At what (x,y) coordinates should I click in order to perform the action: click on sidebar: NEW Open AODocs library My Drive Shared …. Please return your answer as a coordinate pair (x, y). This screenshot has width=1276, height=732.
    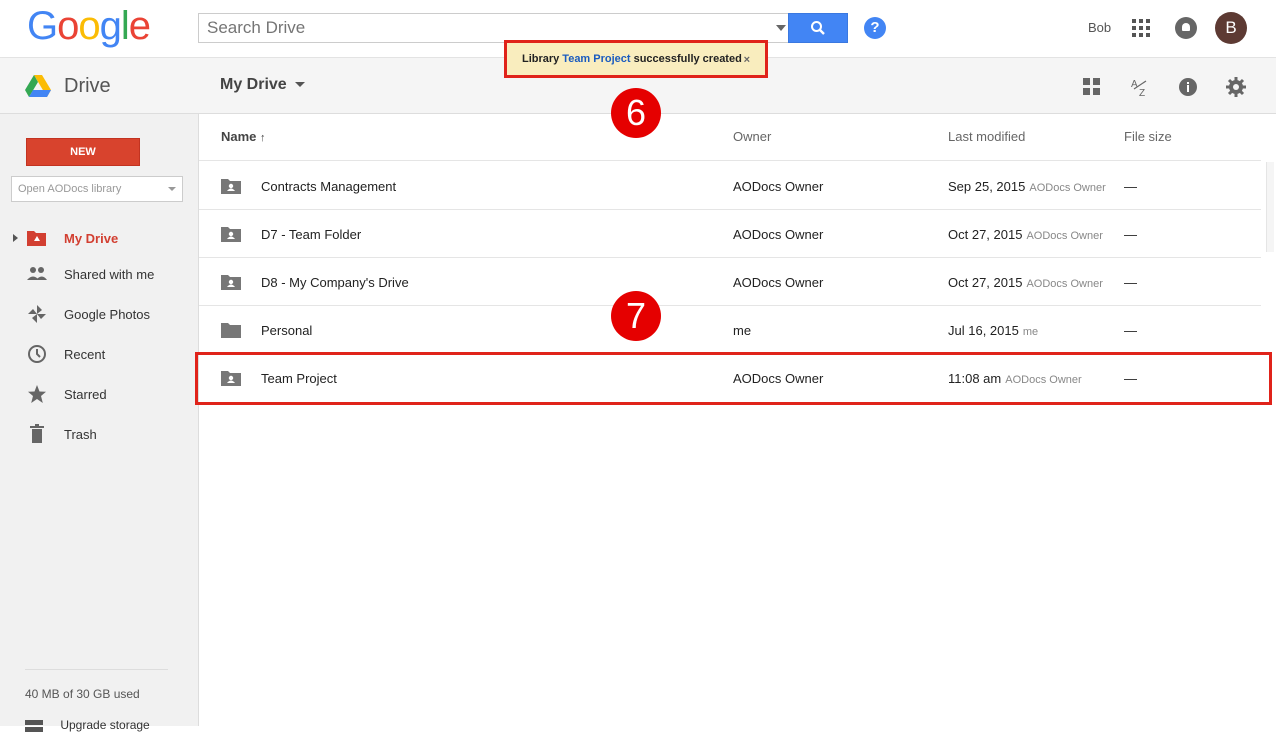
    Looking at the image, I should click on (99, 423).